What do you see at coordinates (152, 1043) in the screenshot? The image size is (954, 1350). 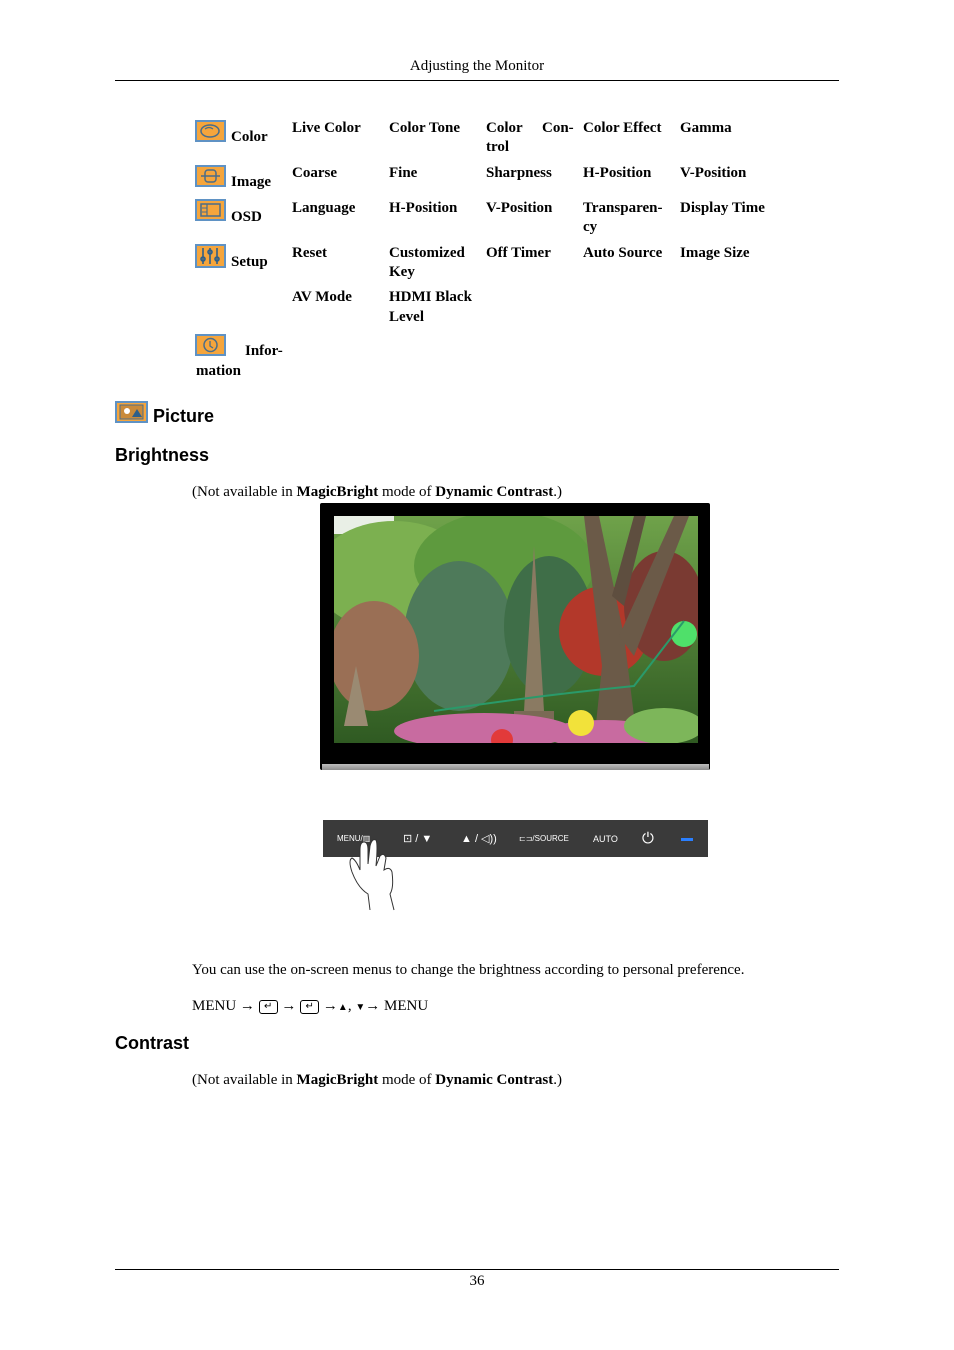 I see `contrast-heading: Contrast` at bounding box center [152, 1043].